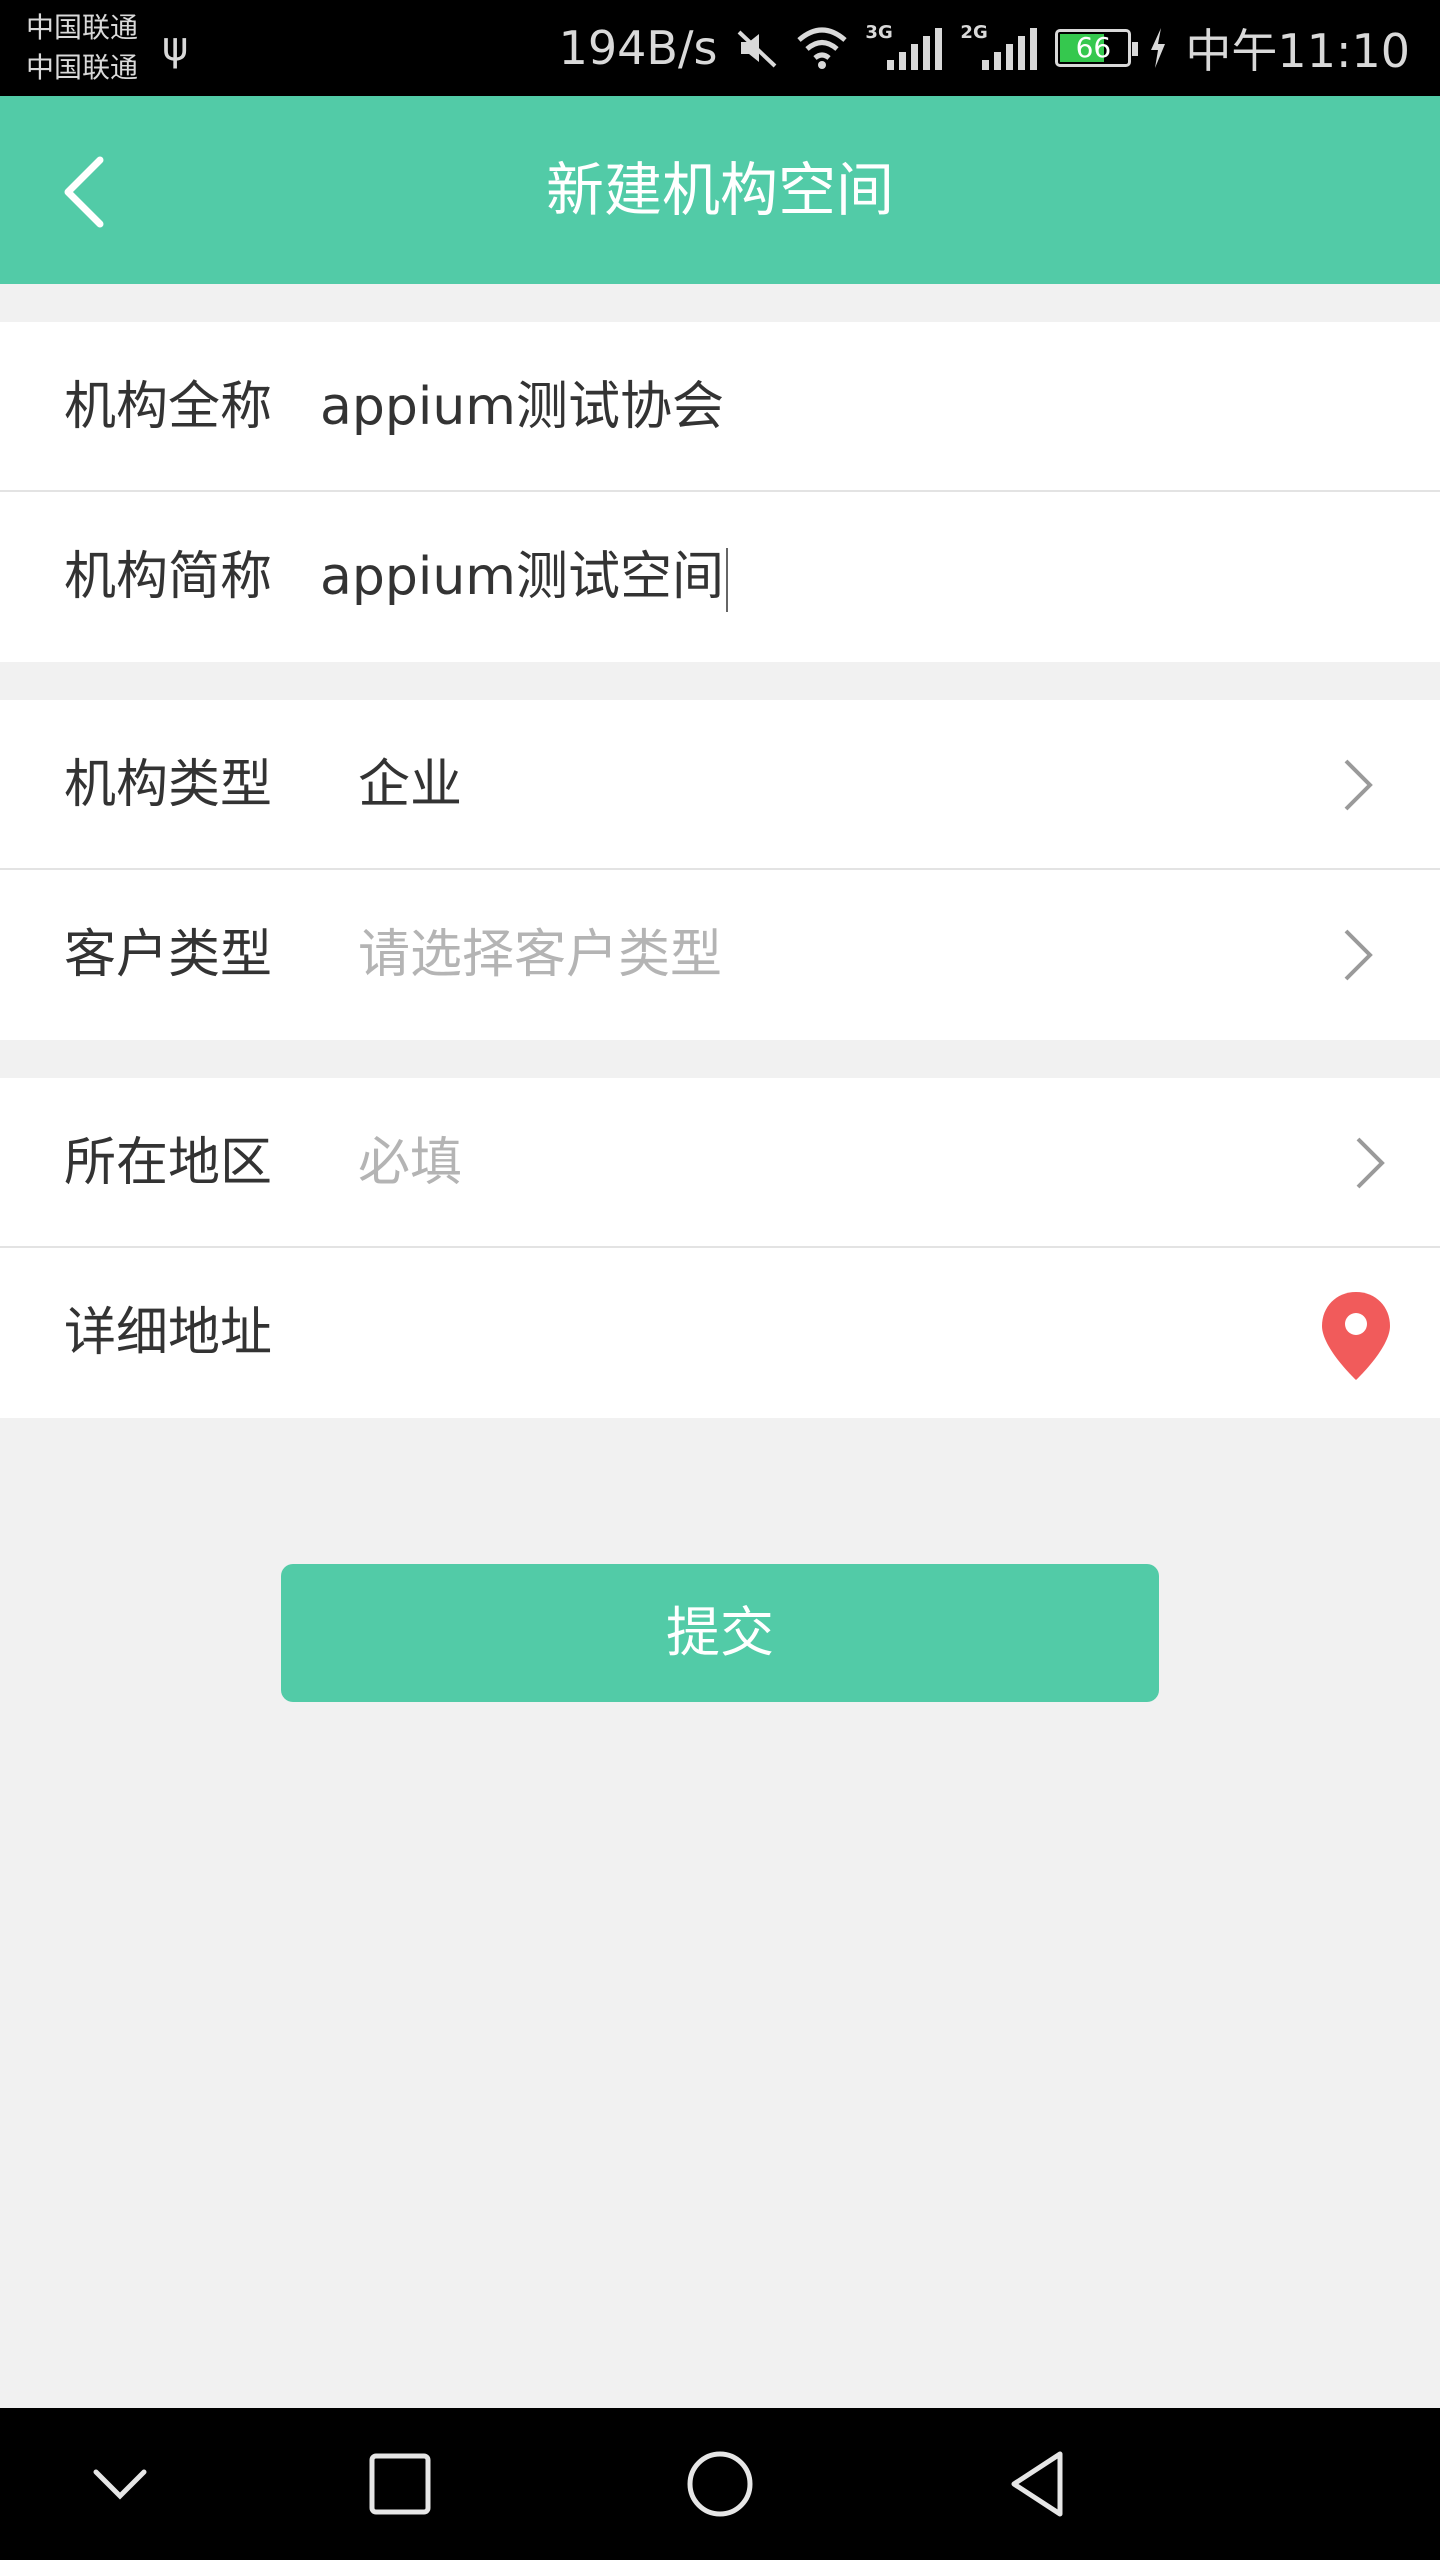  I want to click on mute-icon, so click(757, 49).